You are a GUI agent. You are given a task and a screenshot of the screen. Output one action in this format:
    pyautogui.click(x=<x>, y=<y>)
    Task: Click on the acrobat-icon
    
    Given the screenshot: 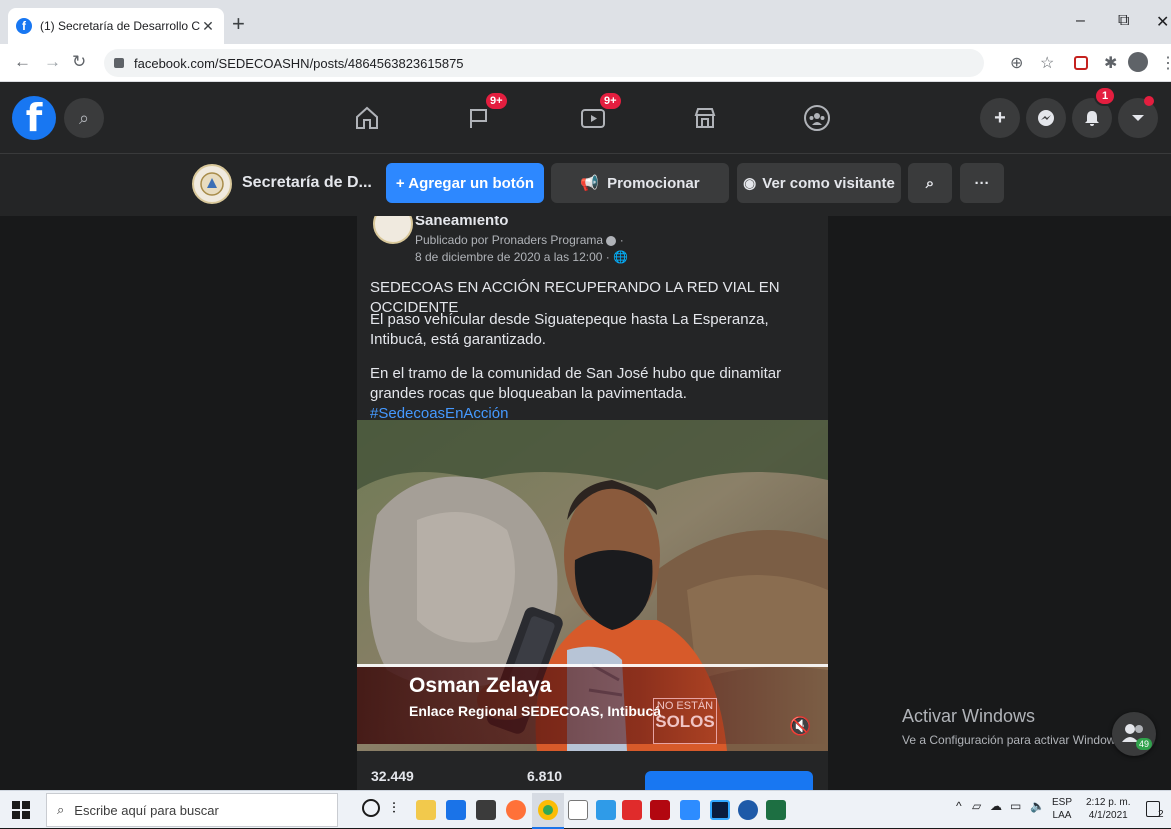 What is the action you would take?
    pyautogui.click(x=632, y=810)
    